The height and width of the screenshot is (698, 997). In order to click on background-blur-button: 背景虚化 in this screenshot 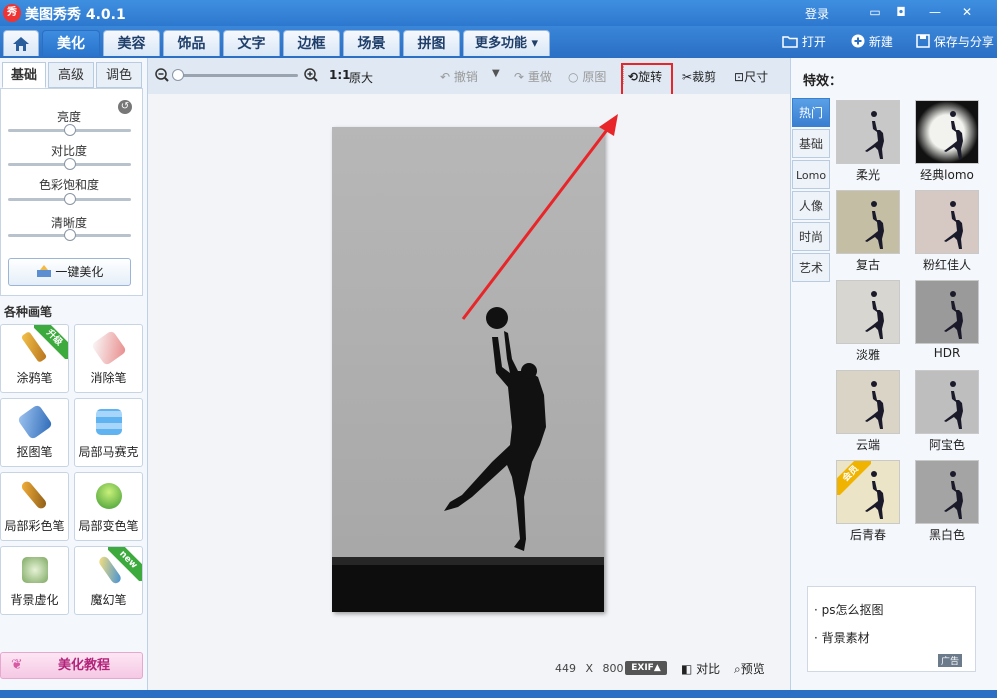, I will do `click(34, 580)`.